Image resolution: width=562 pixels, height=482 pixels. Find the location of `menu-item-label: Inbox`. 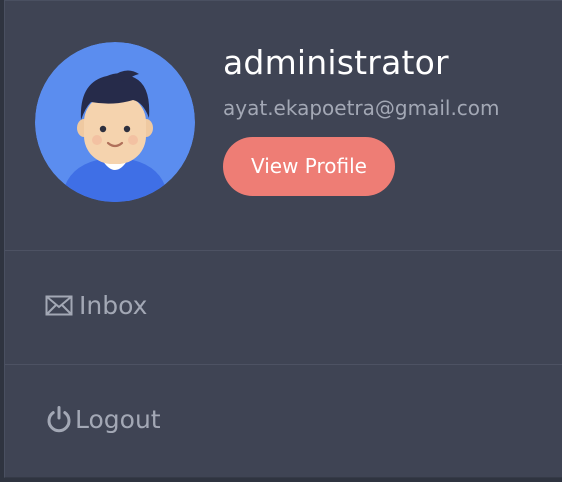

menu-item-label: Inbox is located at coordinates (113, 305).